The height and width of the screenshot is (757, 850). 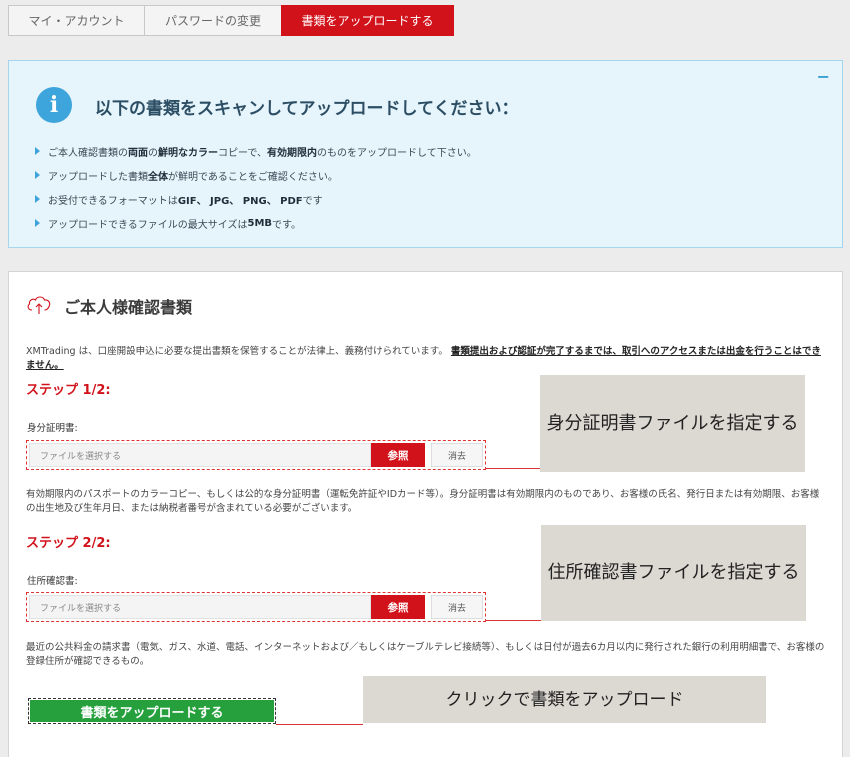 I want to click on list-item: アップロードできるファイルの最大サイズは 5MB です。, so click(x=256, y=223).